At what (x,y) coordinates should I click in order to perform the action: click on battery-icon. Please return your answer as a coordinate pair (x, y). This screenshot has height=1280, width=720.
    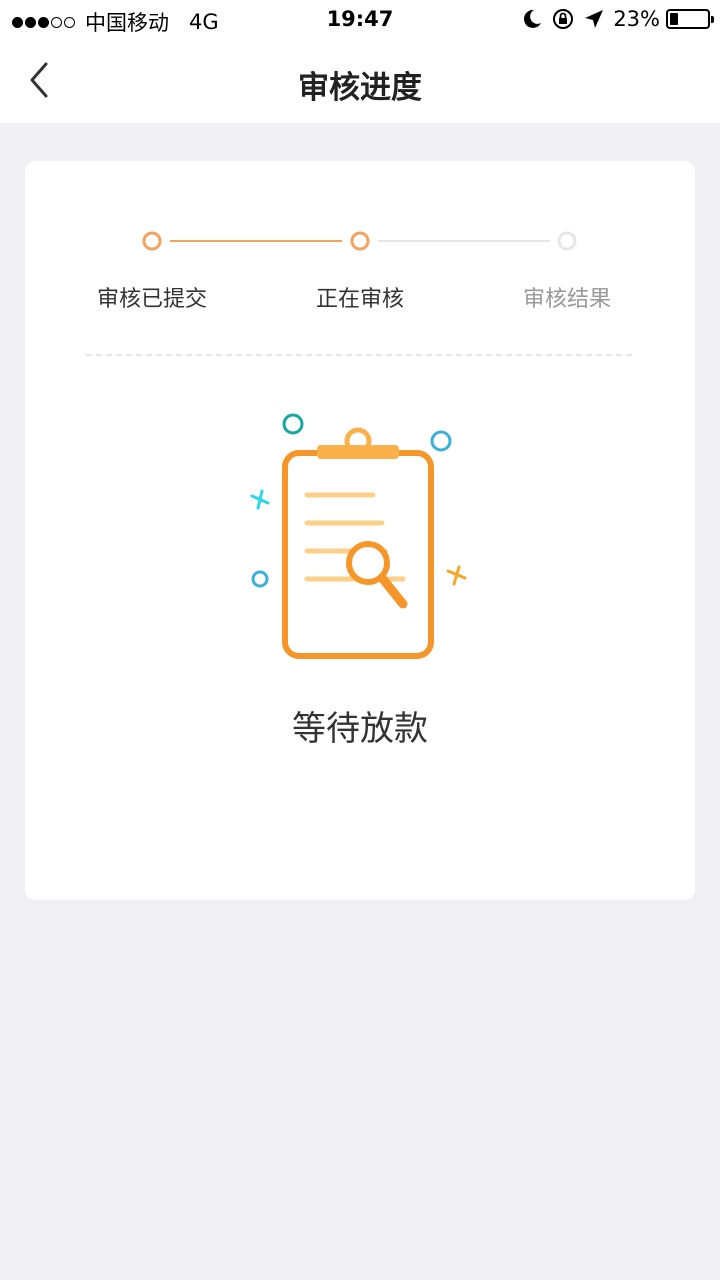
    Looking at the image, I should click on (690, 19).